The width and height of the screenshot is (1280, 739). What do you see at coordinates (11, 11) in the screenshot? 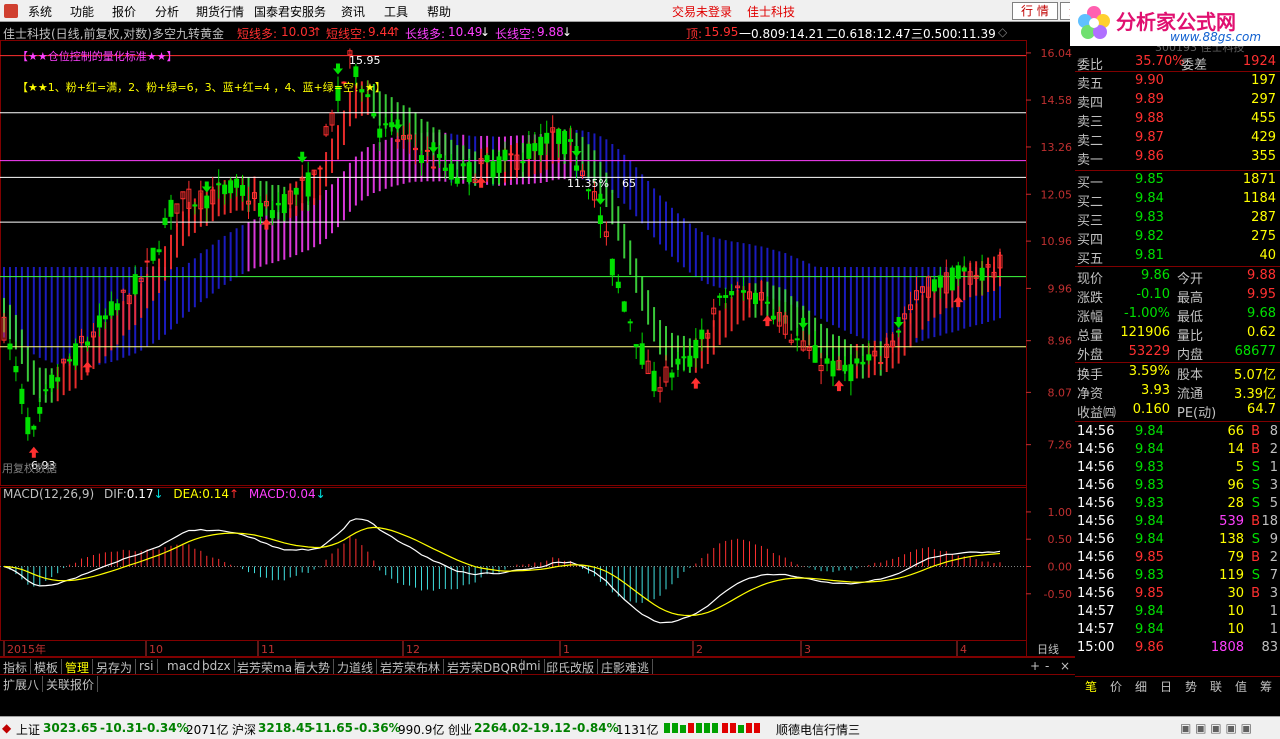
I see `app-icon` at bounding box center [11, 11].